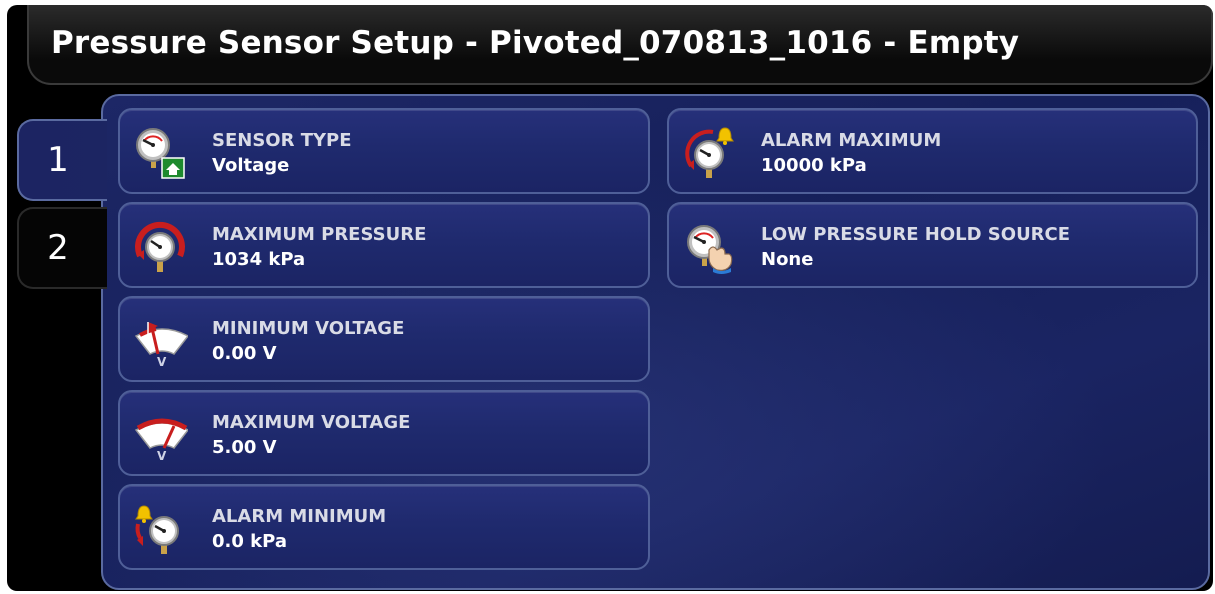 The height and width of the screenshot is (594, 1215). I want to click on tab-2: 2, so click(62, 248).